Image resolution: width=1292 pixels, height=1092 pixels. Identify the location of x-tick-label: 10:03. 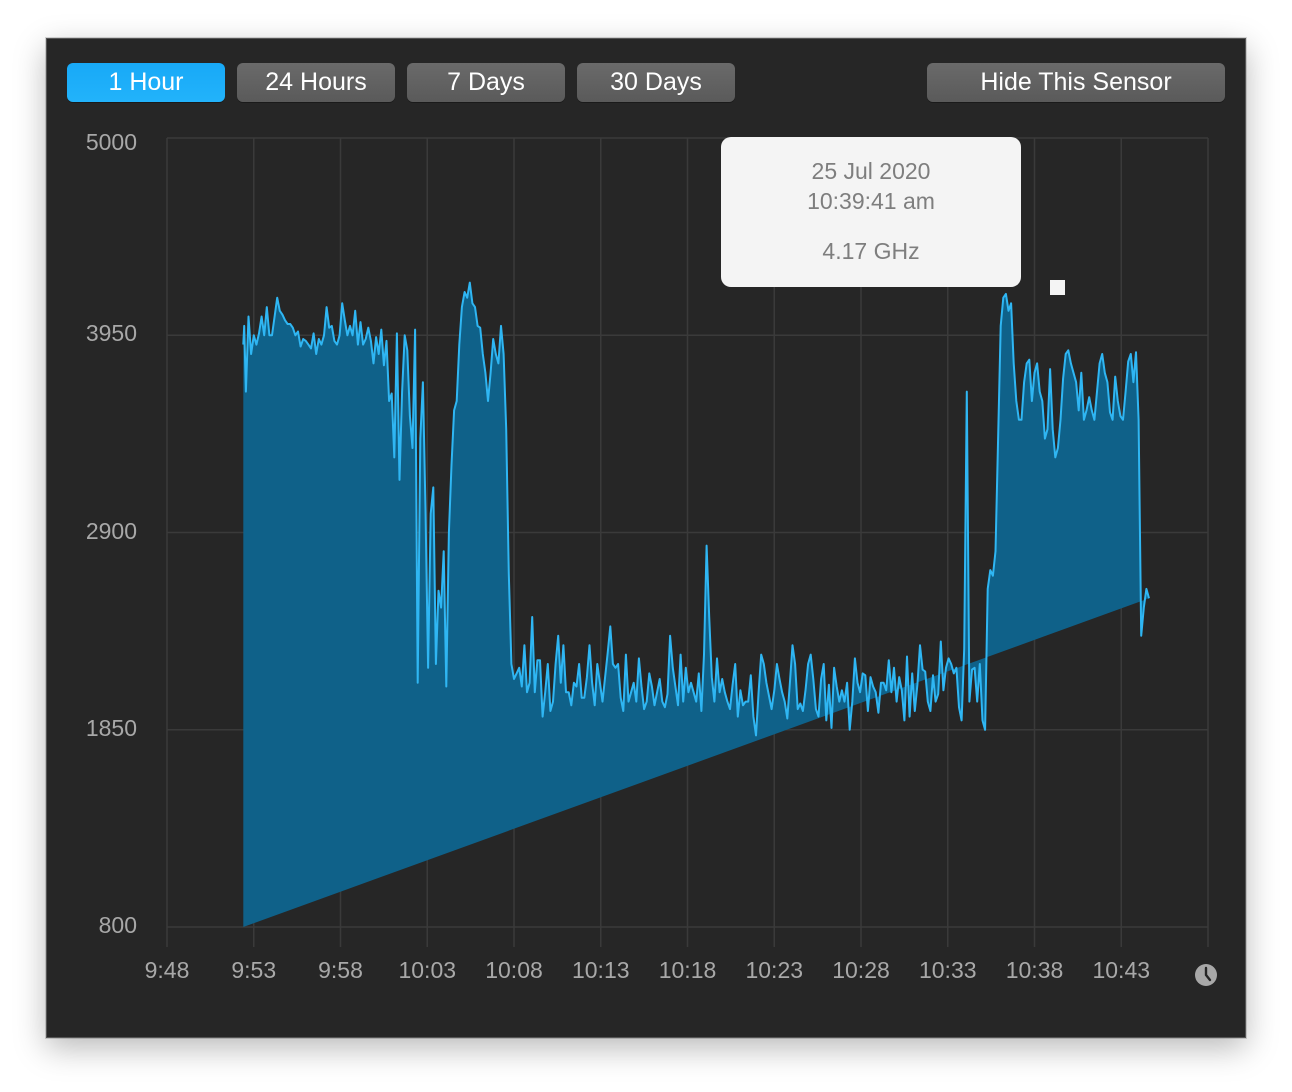
(427, 970).